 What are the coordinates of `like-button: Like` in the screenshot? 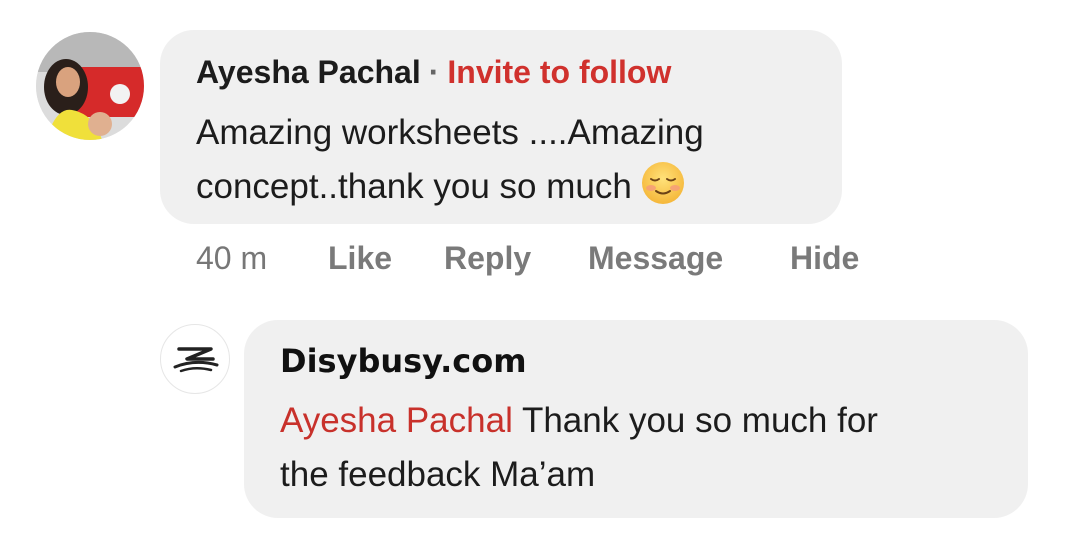 It's located at (360, 258).